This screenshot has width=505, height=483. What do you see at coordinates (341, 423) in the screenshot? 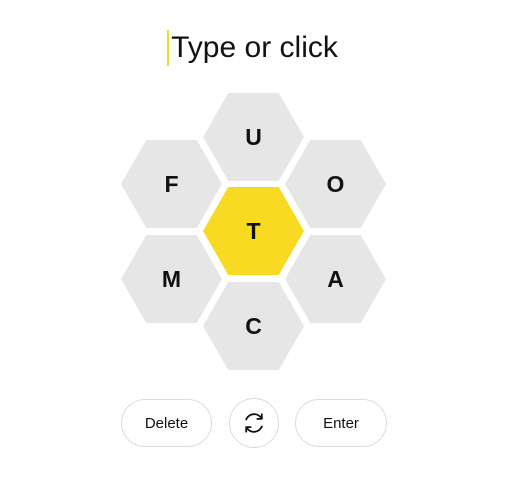
I see `enter-button: Enter` at bounding box center [341, 423].